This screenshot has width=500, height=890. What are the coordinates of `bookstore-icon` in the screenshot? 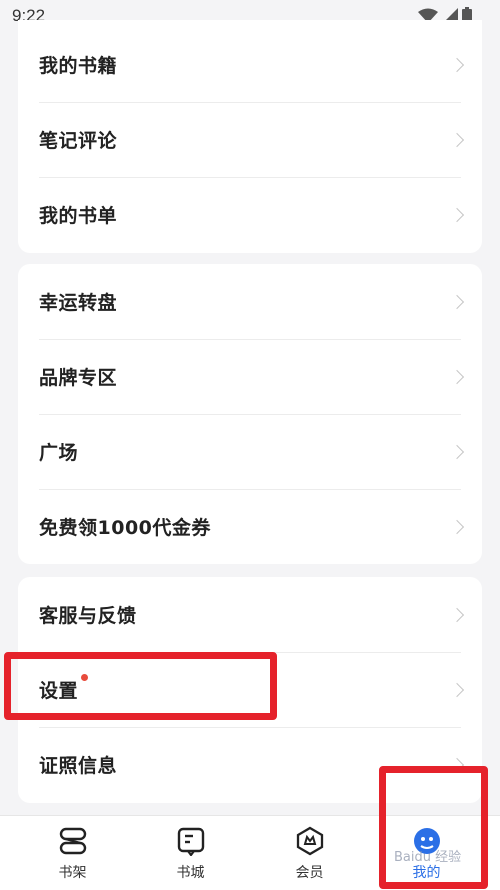 It's located at (191, 841).